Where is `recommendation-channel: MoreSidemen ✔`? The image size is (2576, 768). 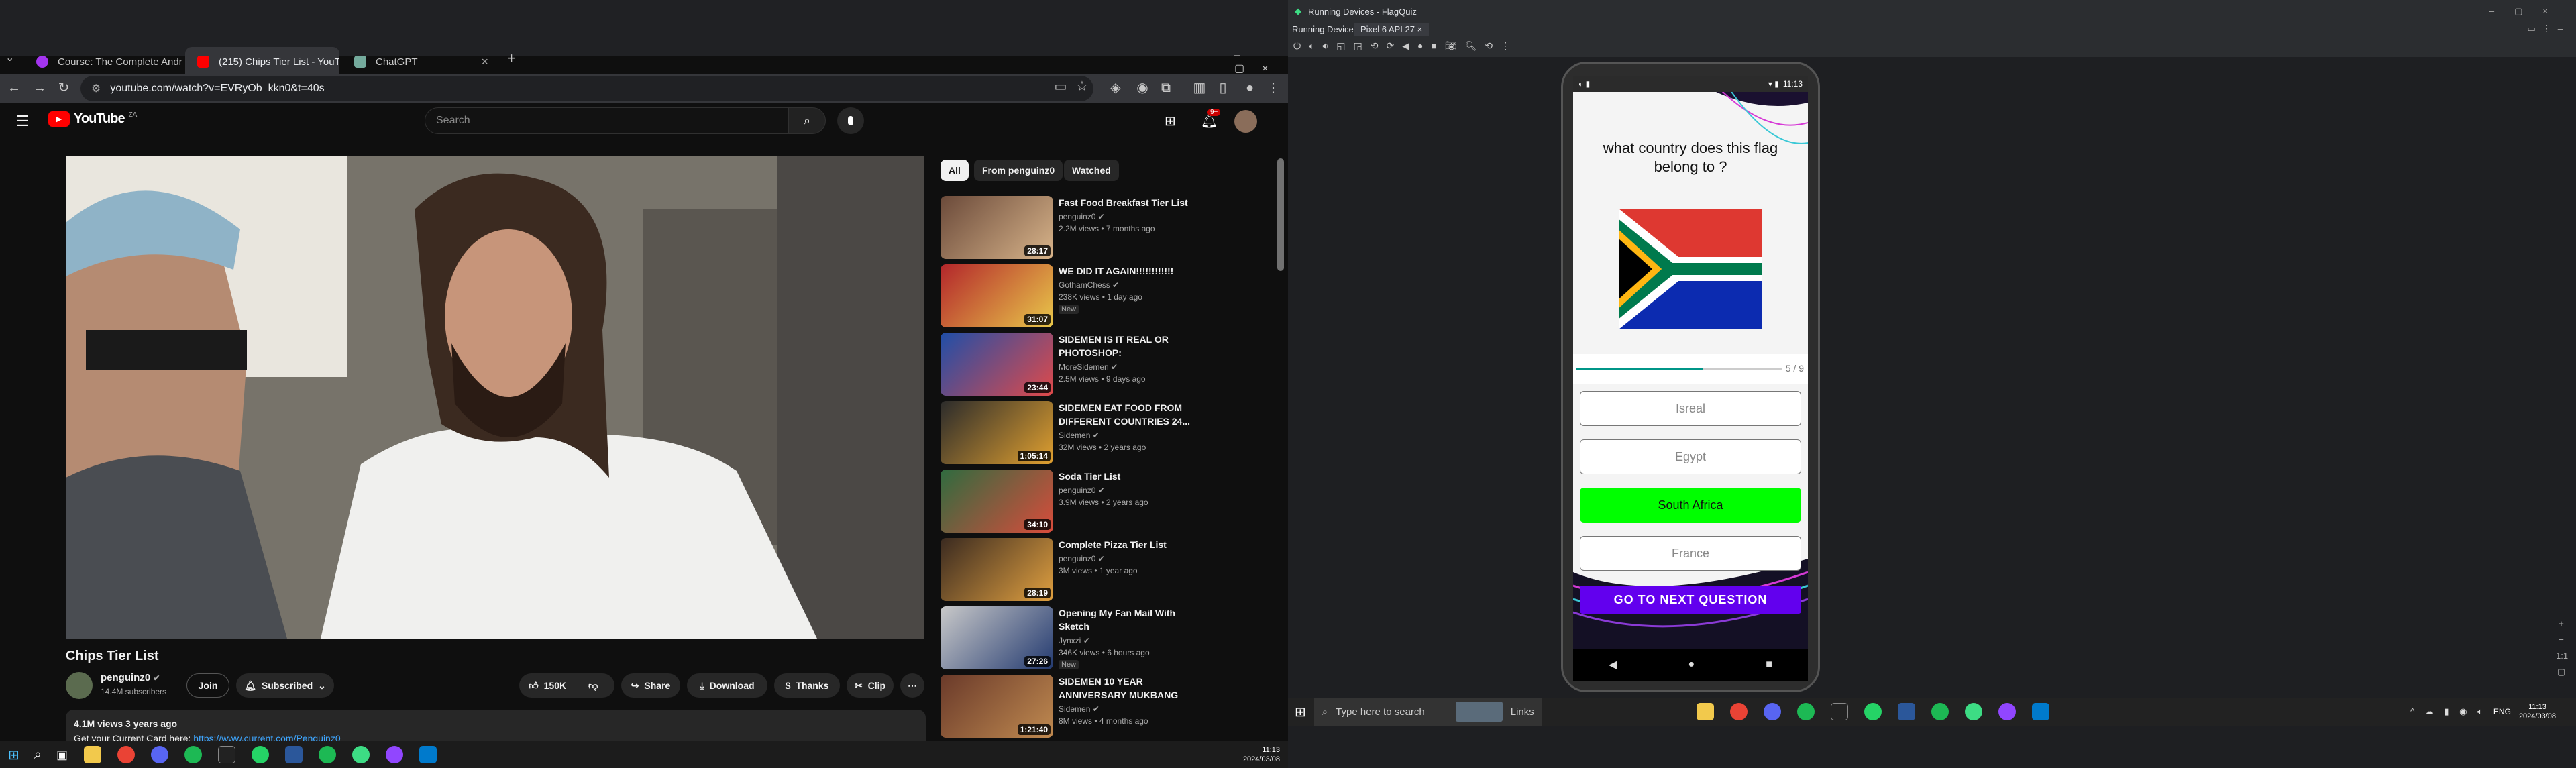 recommendation-channel: MoreSidemen ✔ is located at coordinates (1088, 367).